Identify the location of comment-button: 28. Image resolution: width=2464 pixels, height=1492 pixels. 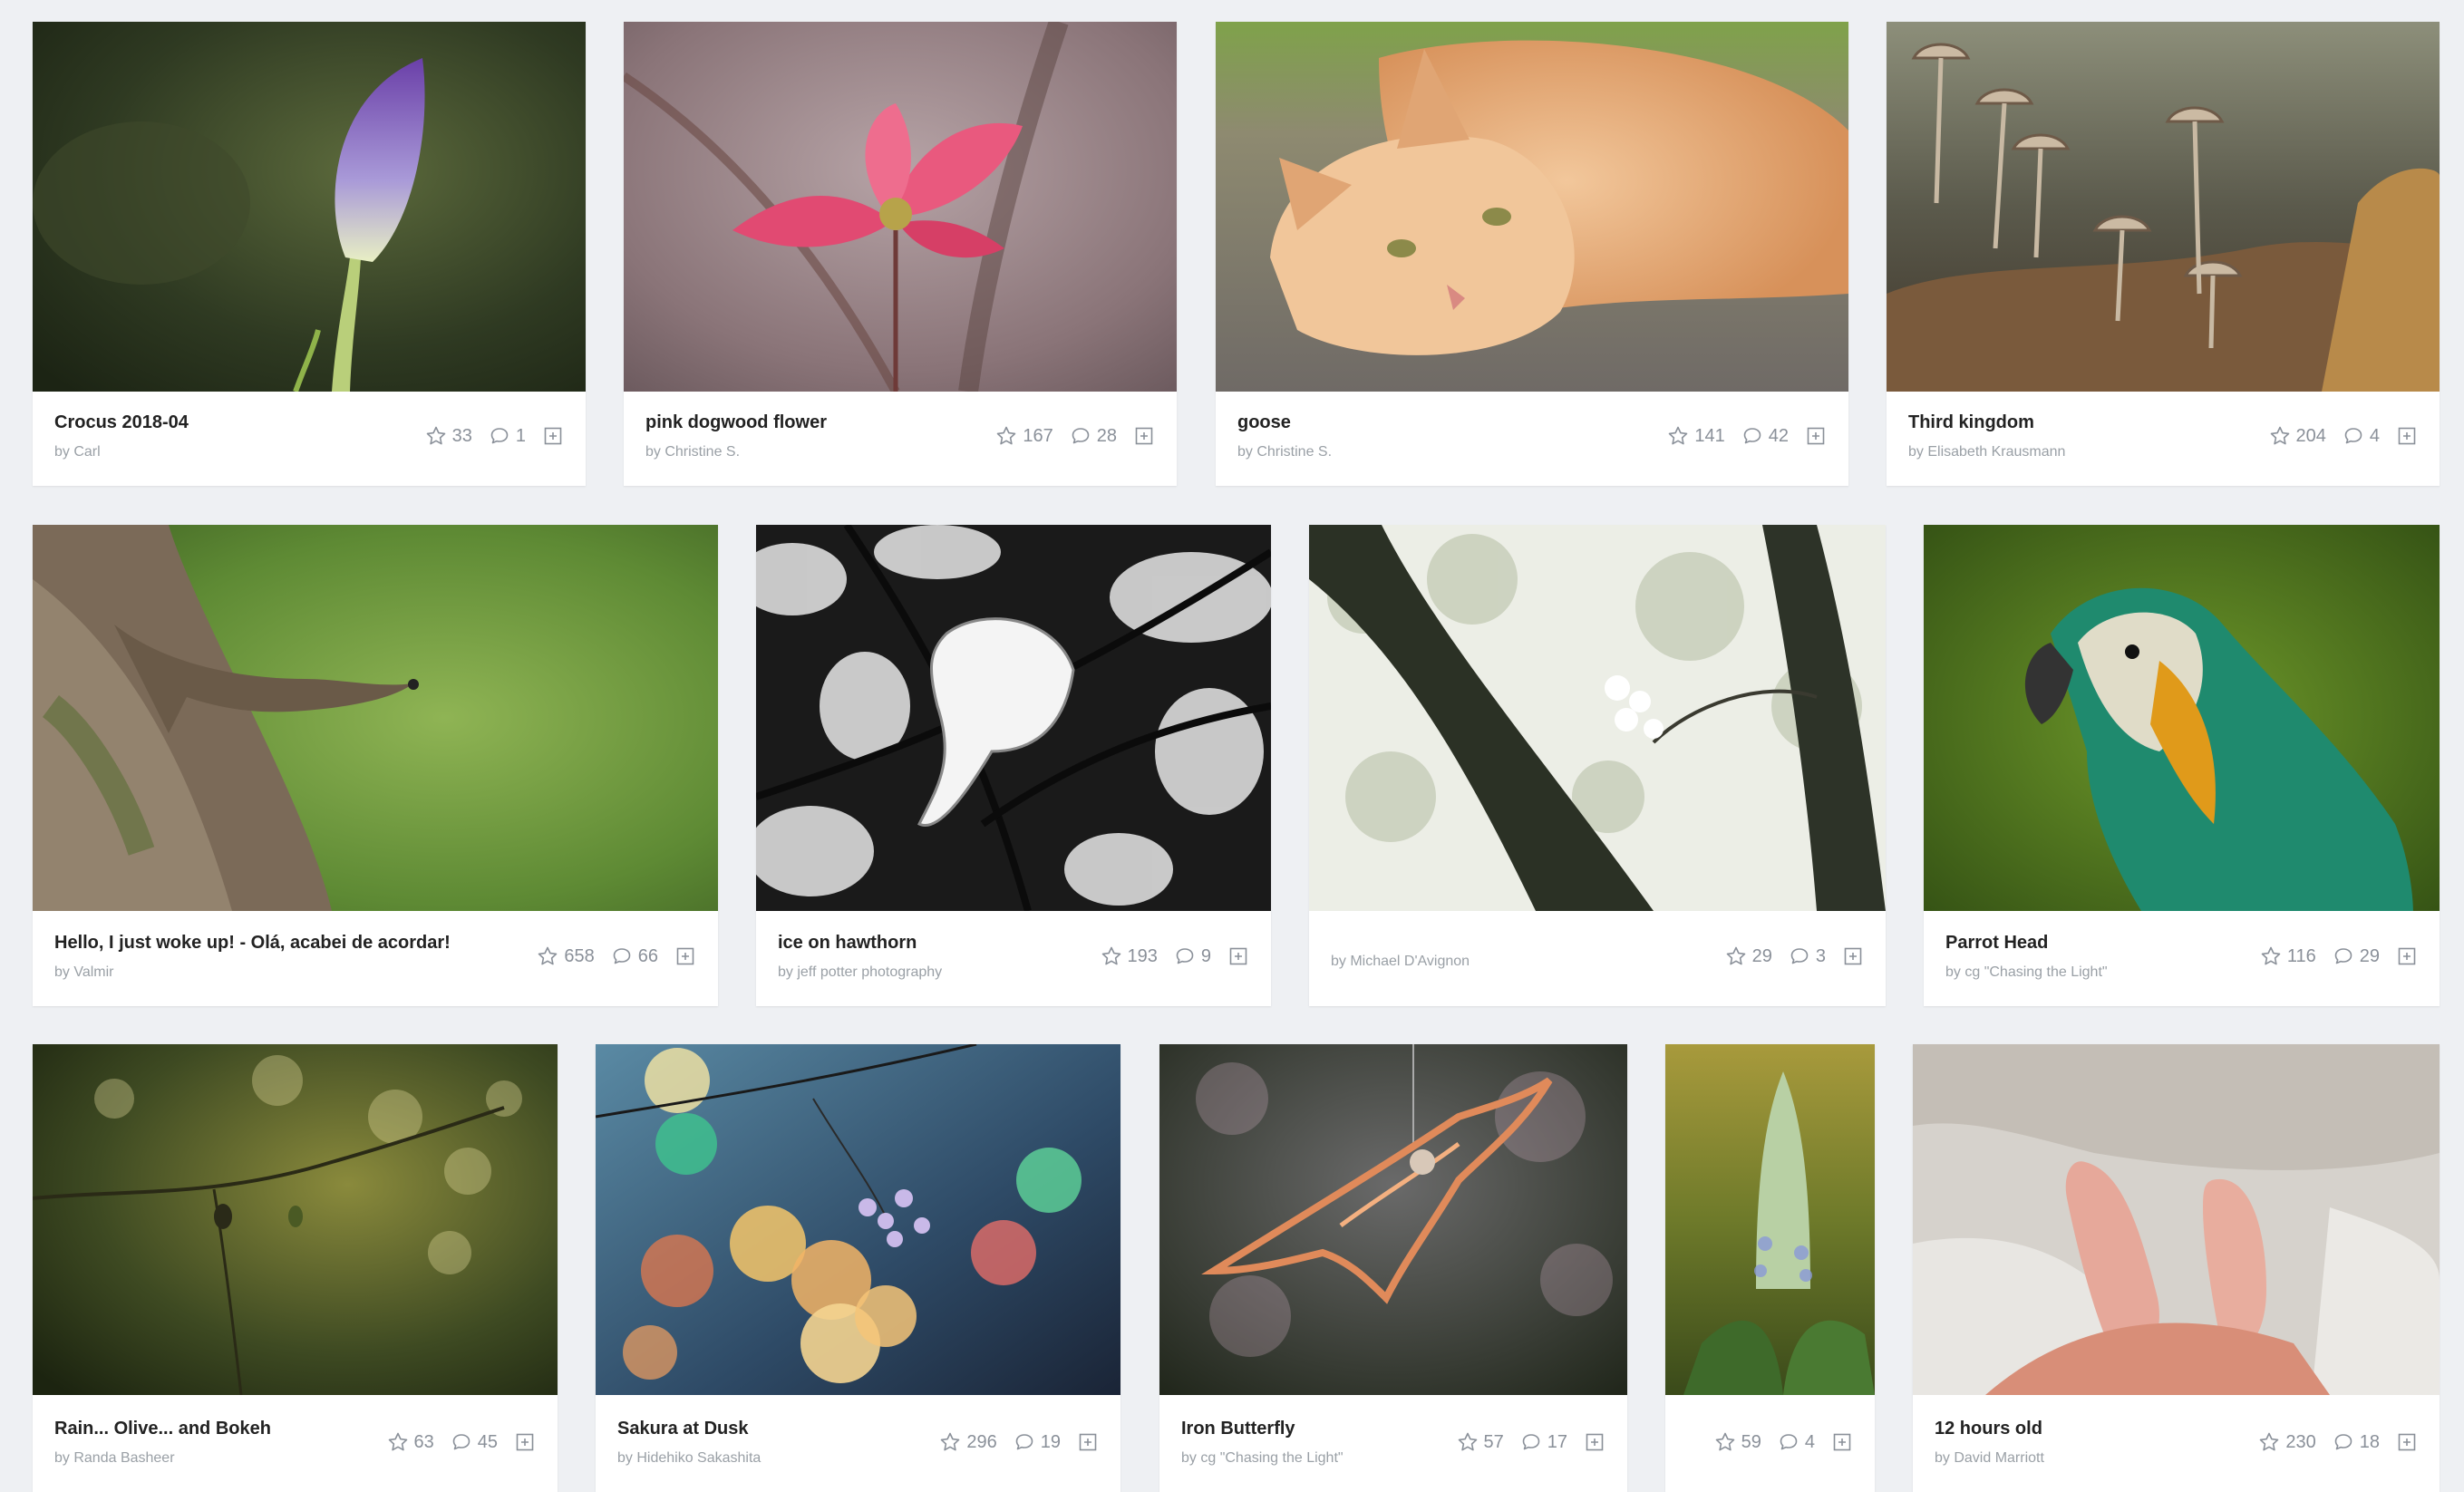
(1093, 436).